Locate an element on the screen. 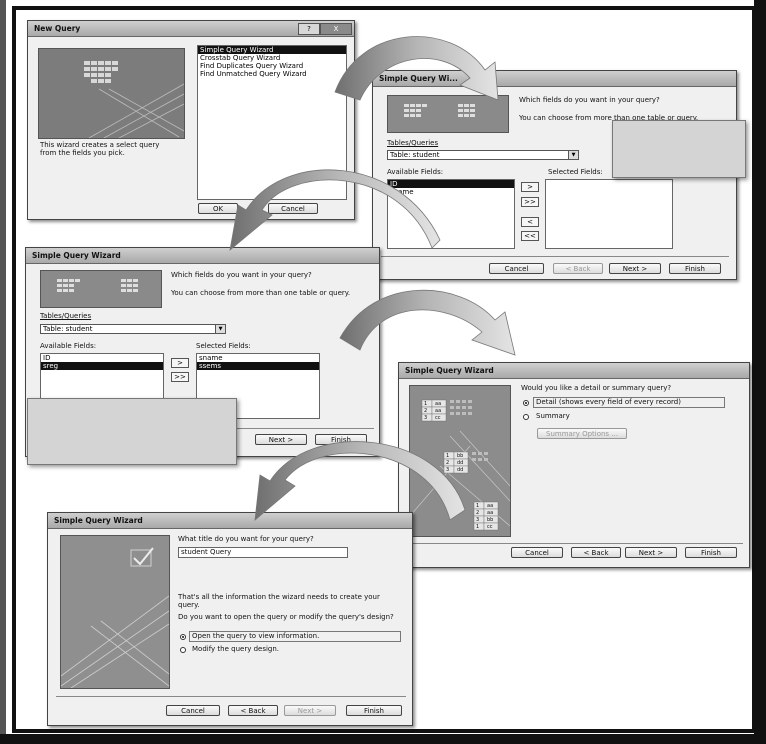 The width and height of the screenshot is (766, 744). remove-all-fields-button: << is located at coordinates (530, 236).